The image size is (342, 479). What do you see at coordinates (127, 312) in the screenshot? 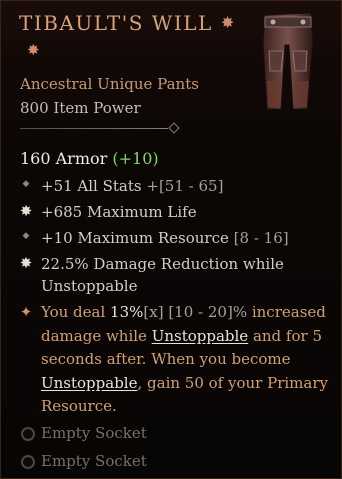
I see `aspect-value: 13%` at bounding box center [127, 312].